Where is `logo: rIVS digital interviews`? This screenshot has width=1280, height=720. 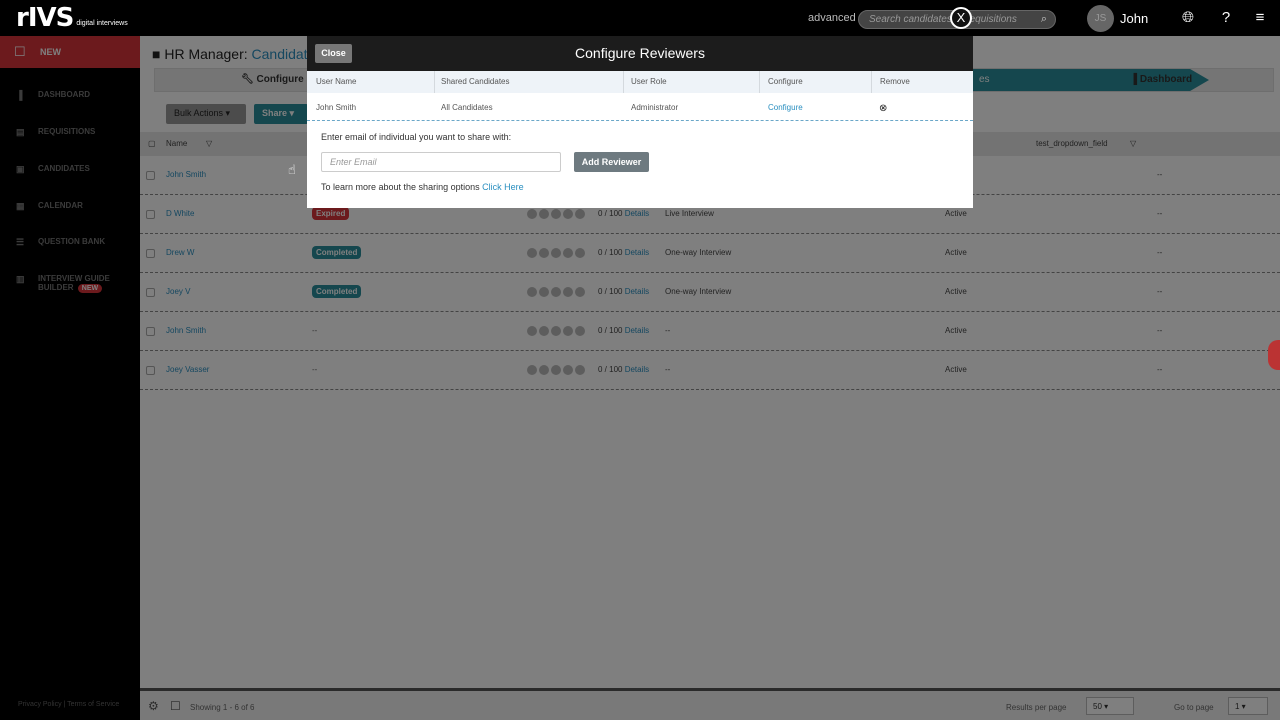
logo: rIVS digital interviews is located at coordinates (72, 18).